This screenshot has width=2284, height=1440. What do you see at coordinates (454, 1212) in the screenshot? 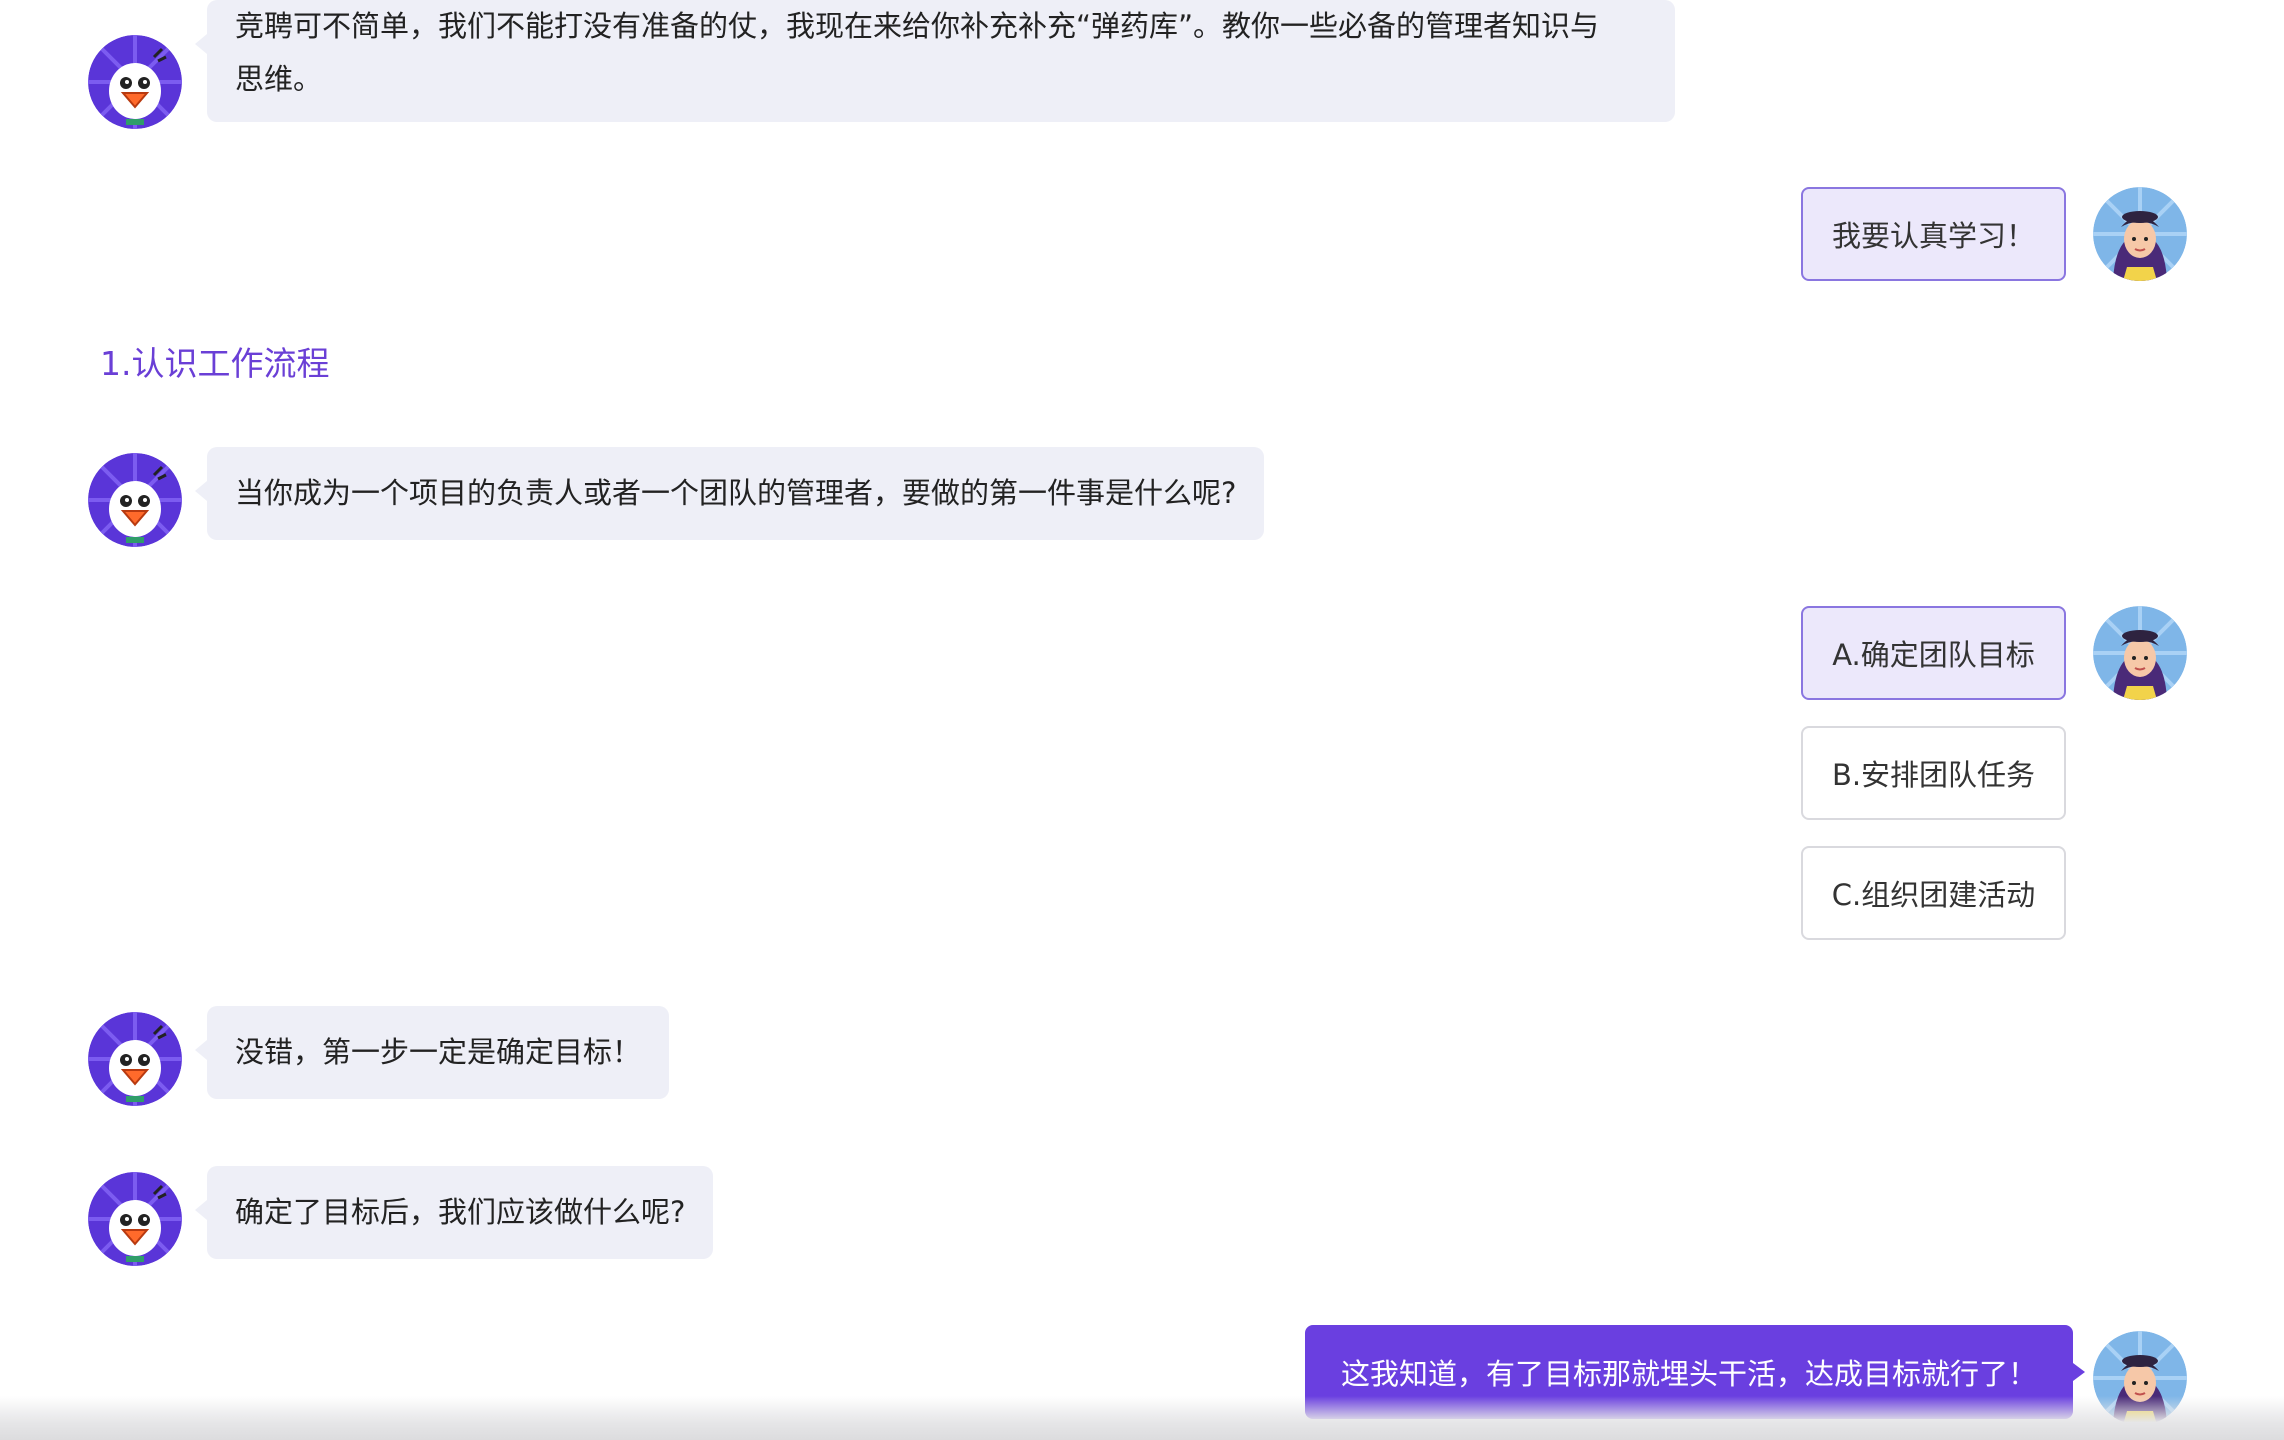
I see `bot-message-question2: 确定了目标后，我们应该做什么呢?` at bounding box center [454, 1212].